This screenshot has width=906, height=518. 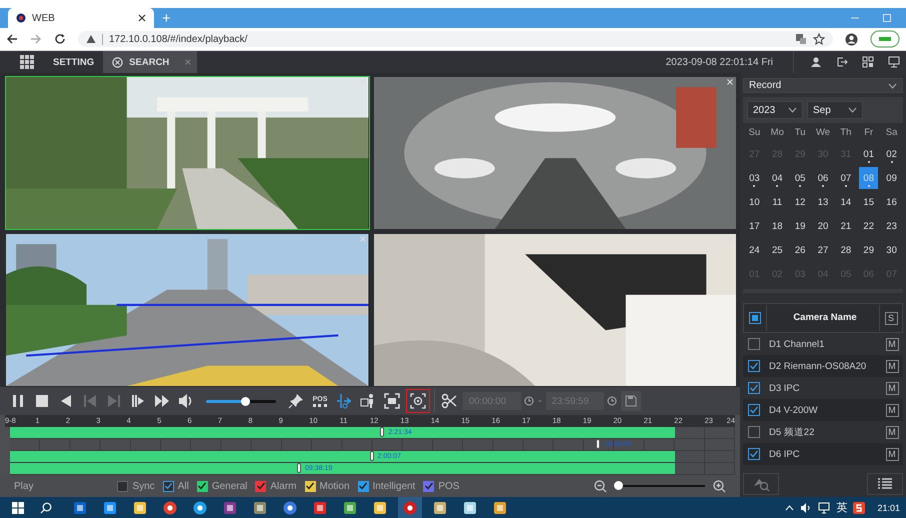 I want to click on calendar-day: 28, so click(x=846, y=250).